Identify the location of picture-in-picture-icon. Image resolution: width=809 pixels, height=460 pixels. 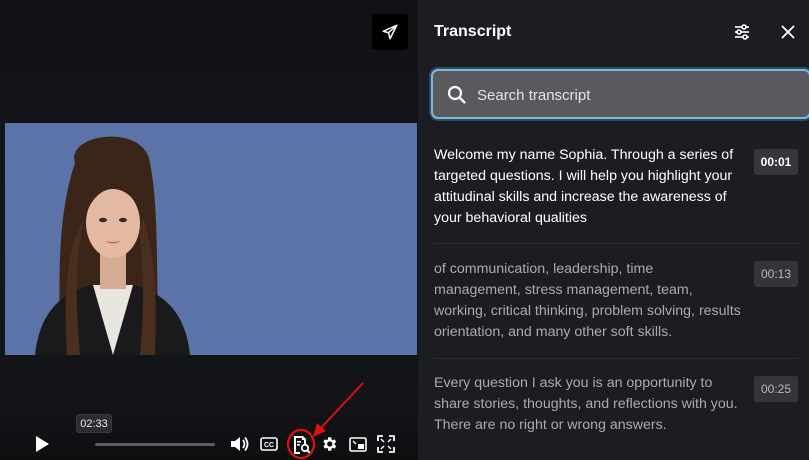
(358, 444).